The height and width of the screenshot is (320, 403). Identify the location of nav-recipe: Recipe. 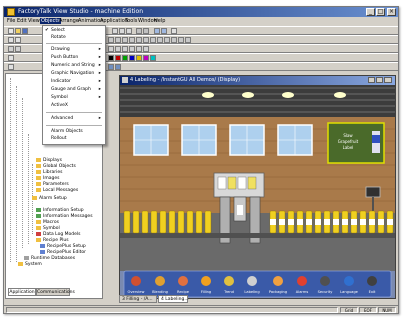
(183, 292).